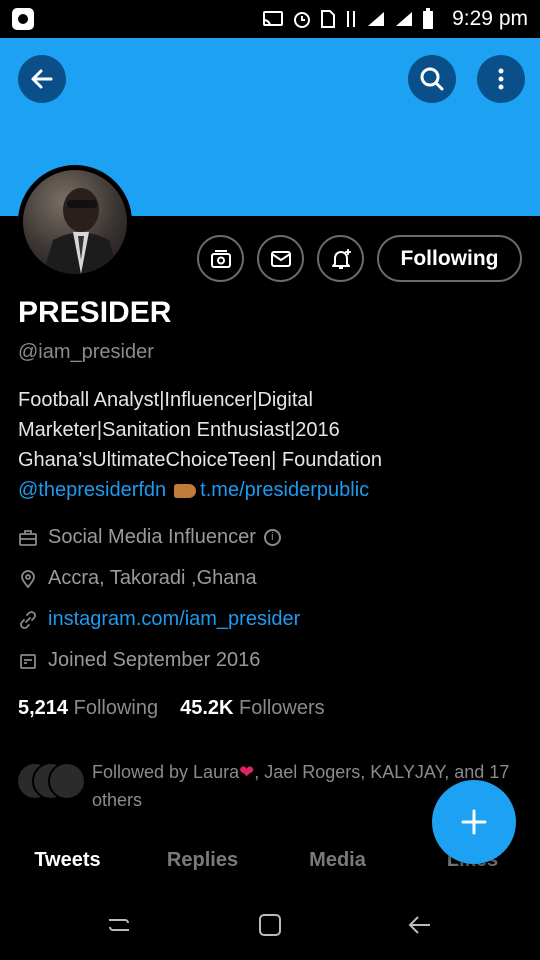 The height and width of the screenshot is (960, 540). Describe the element at coordinates (302, 20) in the screenshot. I see `alarm-icon` at that location.